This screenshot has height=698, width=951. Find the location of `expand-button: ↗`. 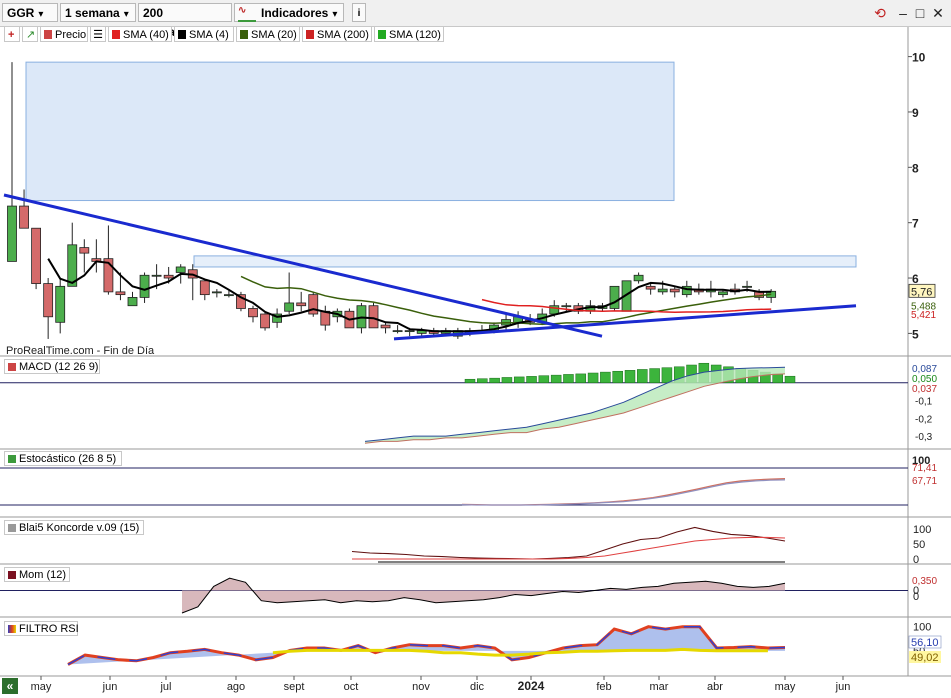

expand-button: ↗ is located at coordinates (30, 34).